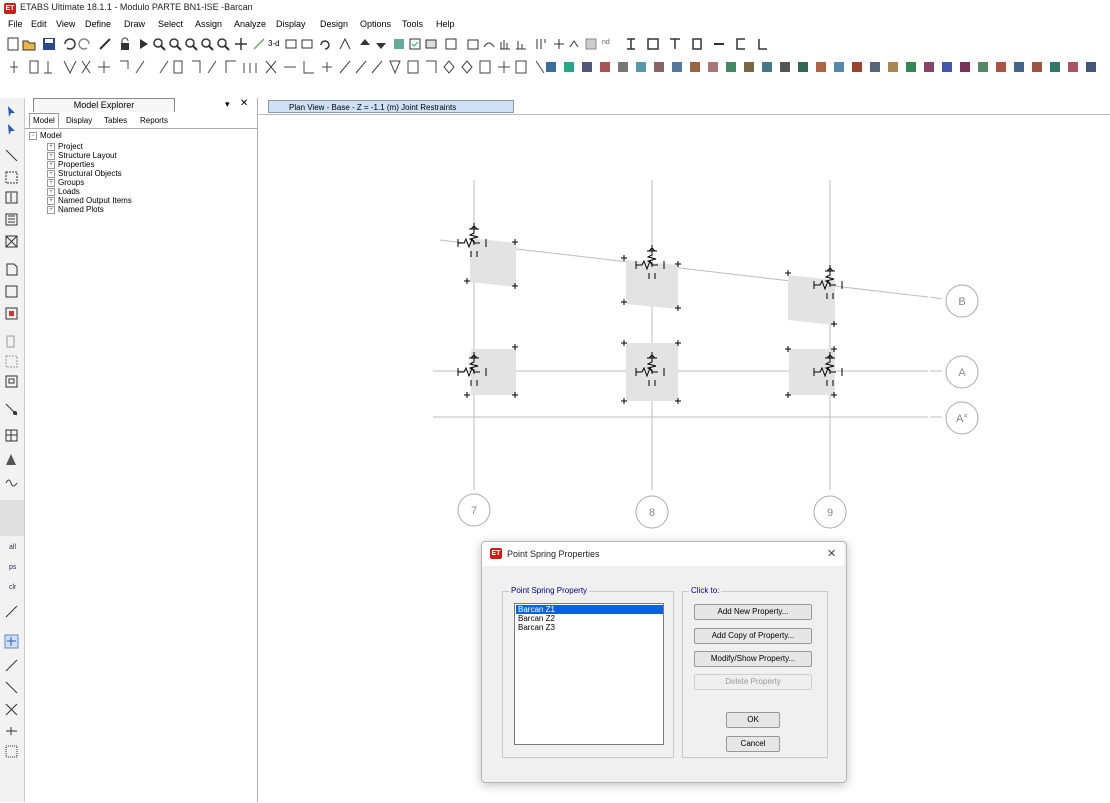 The width and height of the screenshot is (1110, 803). I want to click on draw-area-icon, so click(11, 361).